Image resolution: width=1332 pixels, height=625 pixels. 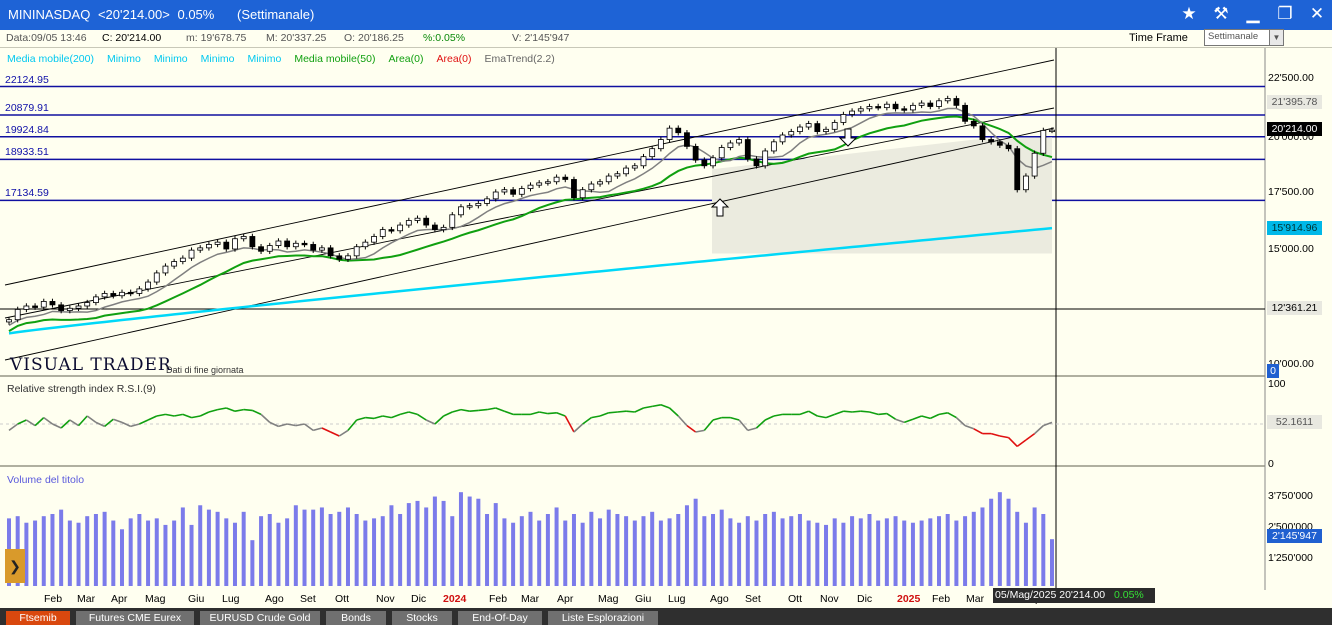 I want to click on rsi-tick-label: 100, so click(x=1277, y=384).